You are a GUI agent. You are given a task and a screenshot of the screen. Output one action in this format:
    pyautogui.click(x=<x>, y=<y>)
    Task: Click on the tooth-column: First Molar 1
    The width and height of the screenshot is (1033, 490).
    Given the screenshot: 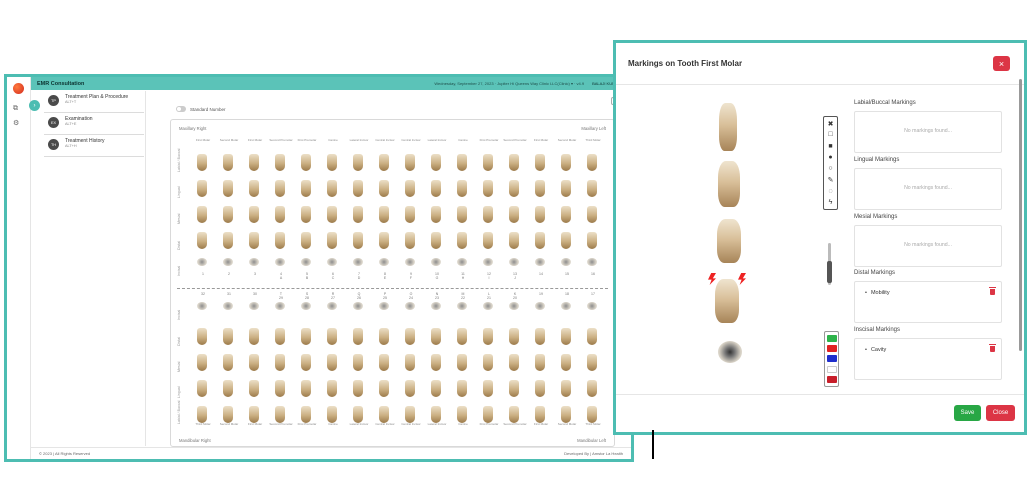 What is the action you would take?
    pyautogui.click(x=203, y=211)
    